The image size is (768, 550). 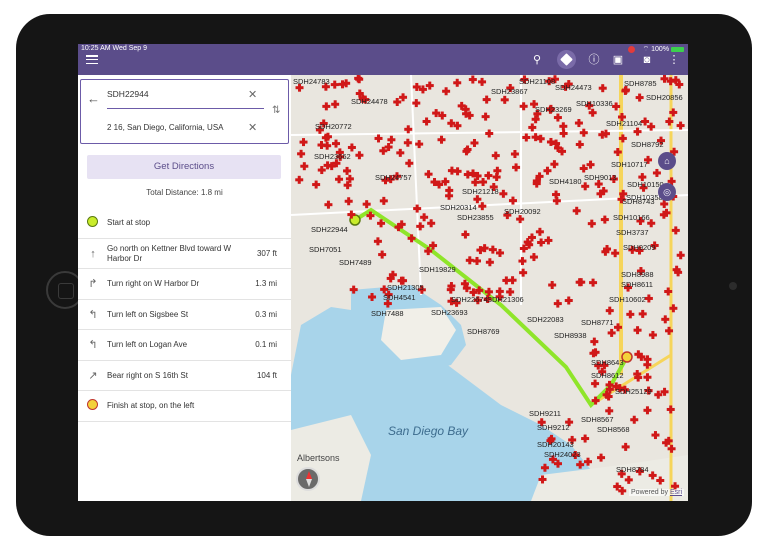 I want to click on stop-label: SDH8612, so click(x=607, y=375).